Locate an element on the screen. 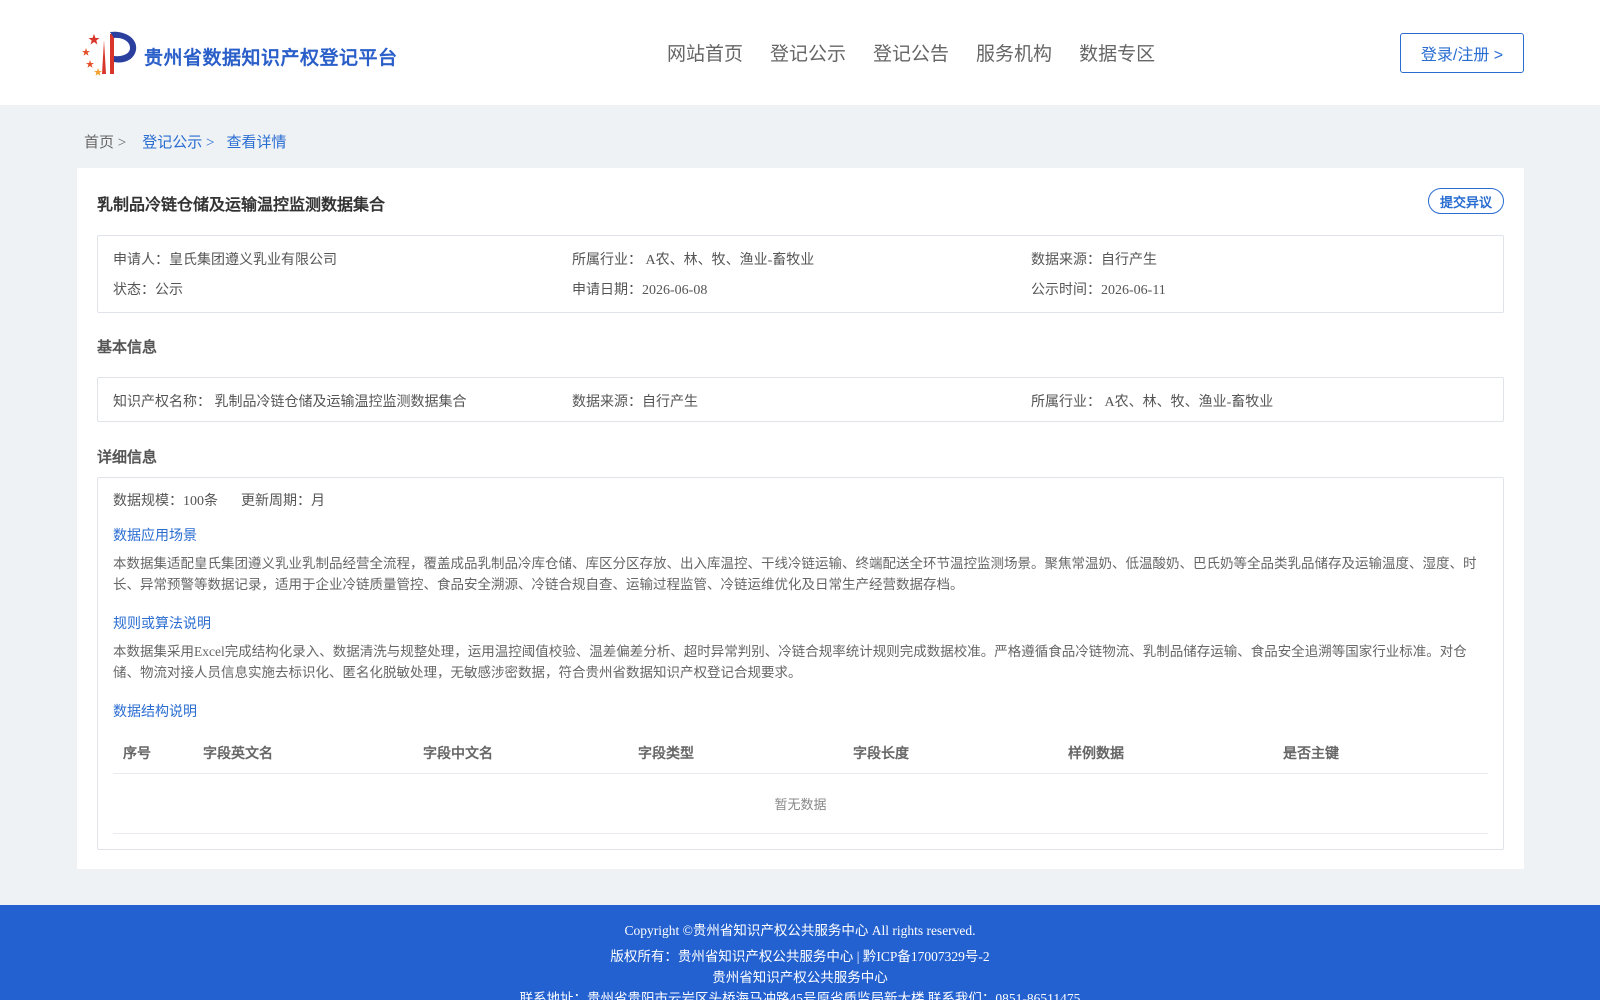 The height and width of the screenshot is (1000, 1600). update-cycle-field: 更新周期：月 is located at coordinates (283, 501).